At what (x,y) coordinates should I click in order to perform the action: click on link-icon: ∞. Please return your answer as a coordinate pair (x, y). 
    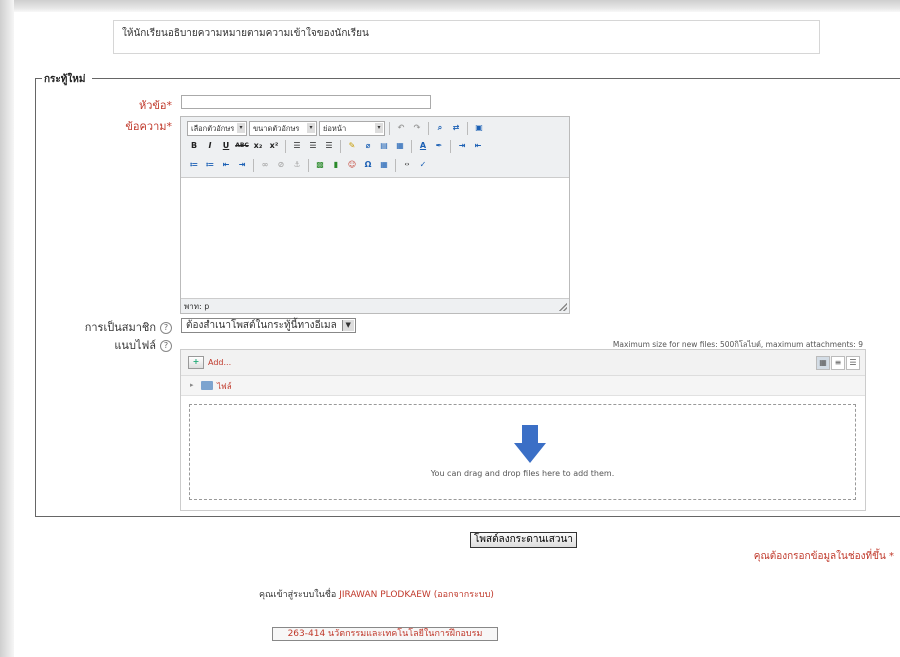
    Looking at the image, I should click on (265, 165).